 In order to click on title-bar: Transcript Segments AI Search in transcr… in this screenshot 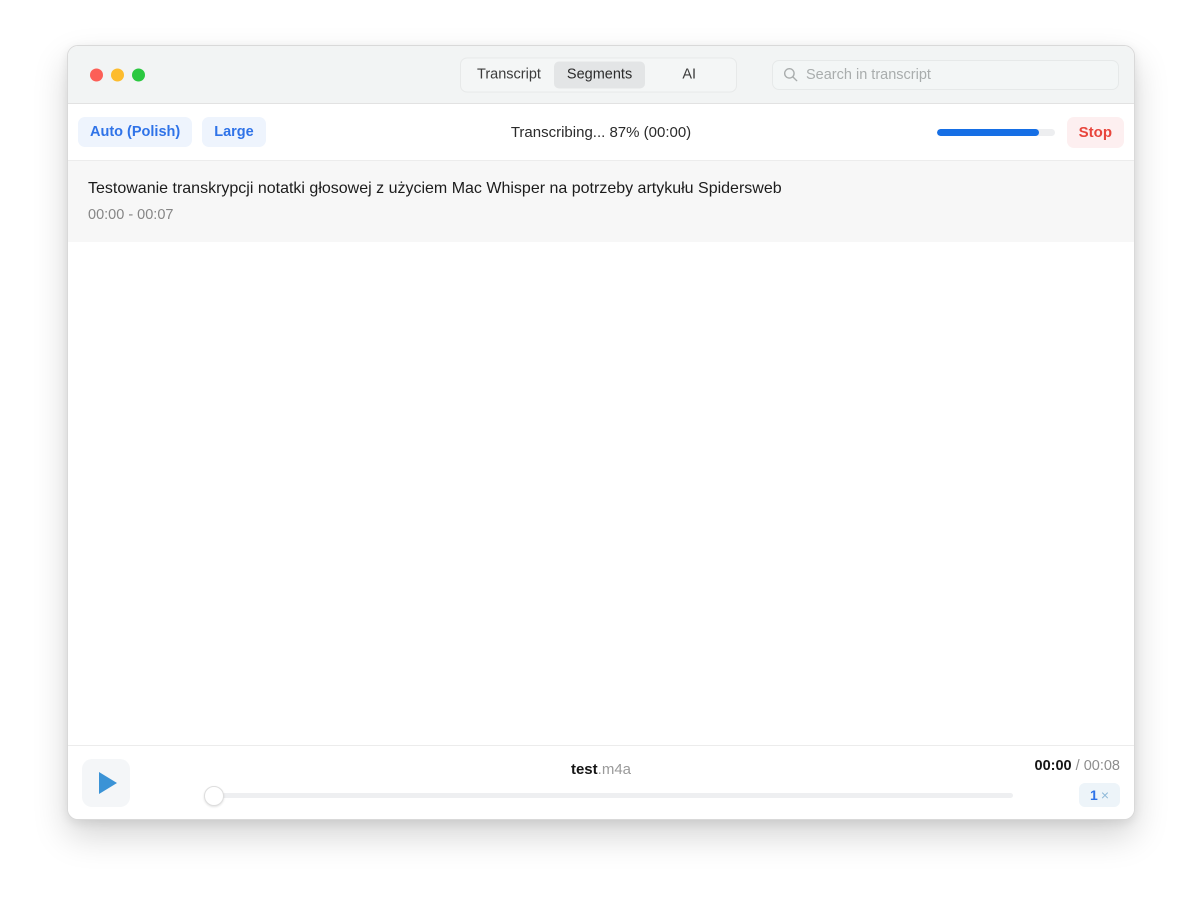, I will do `click(601, 75)`.